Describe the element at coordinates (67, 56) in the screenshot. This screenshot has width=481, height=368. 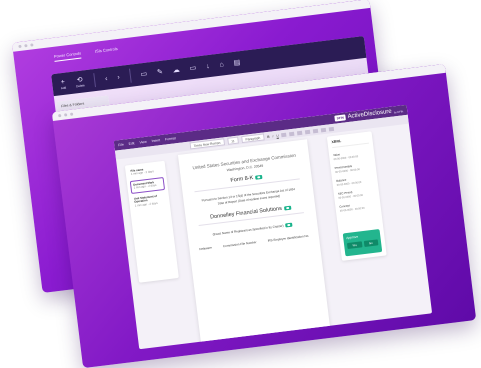
I see `tab-power-controls: Power Controls` at that location.